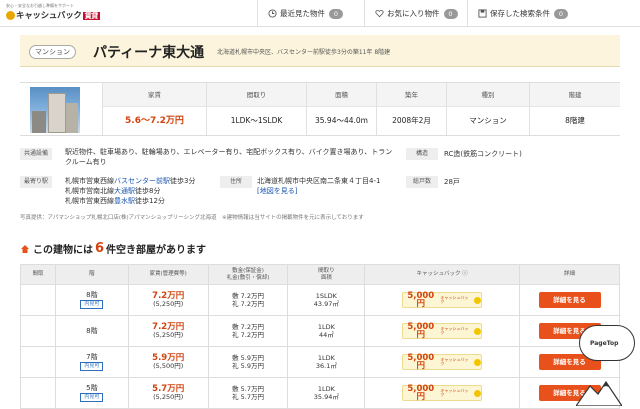  I want to click on station-line: 札幌市営東西線豊水駅徒歩12分, so click(150, 201).